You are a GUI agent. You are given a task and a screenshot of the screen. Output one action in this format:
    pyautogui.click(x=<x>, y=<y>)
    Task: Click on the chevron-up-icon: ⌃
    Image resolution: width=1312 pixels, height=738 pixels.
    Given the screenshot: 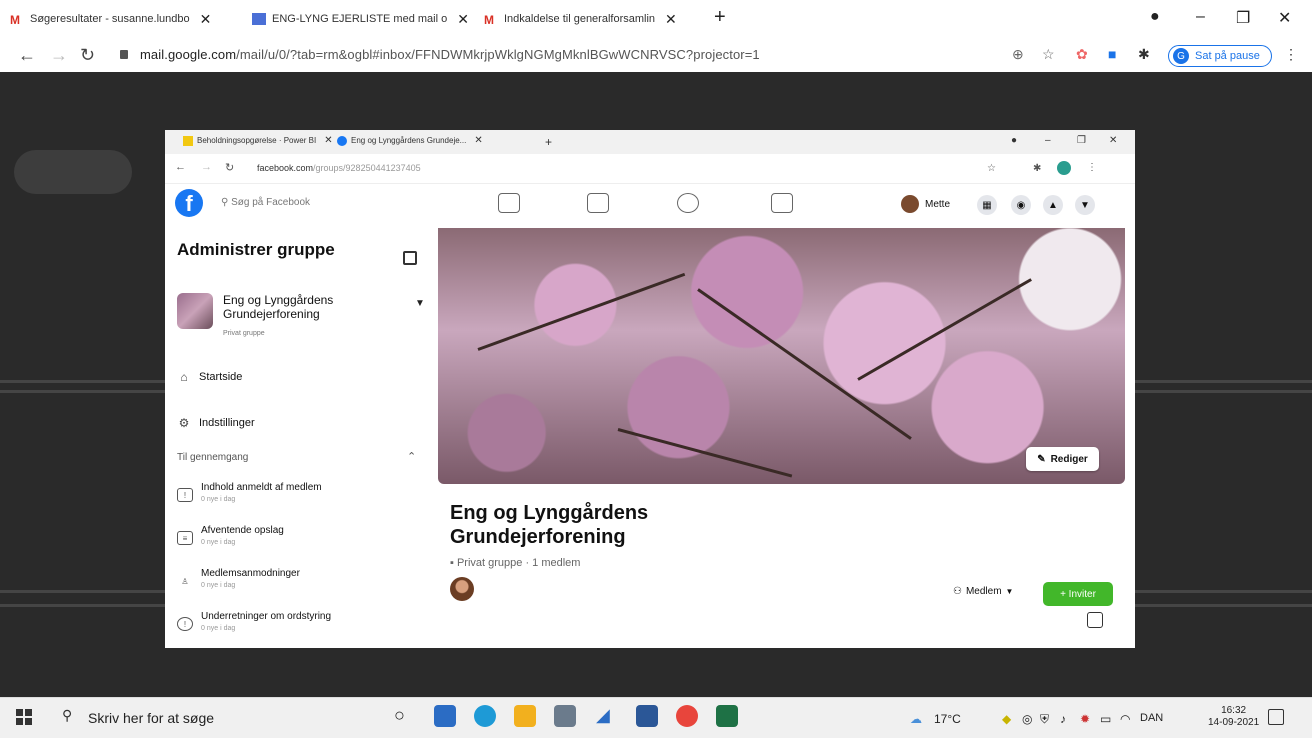 What is the action you would take?
    pyautogui.click(x=411, y=456)
    